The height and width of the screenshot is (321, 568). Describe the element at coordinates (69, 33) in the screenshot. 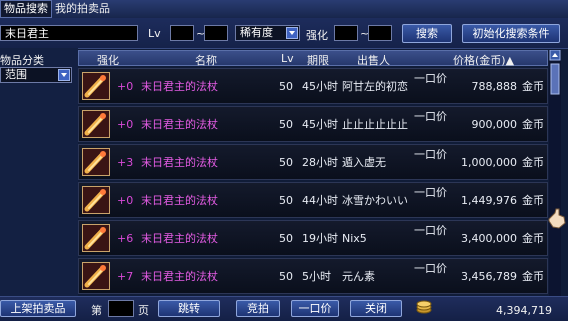

I see `item-name-input: 末日君主` at that location.